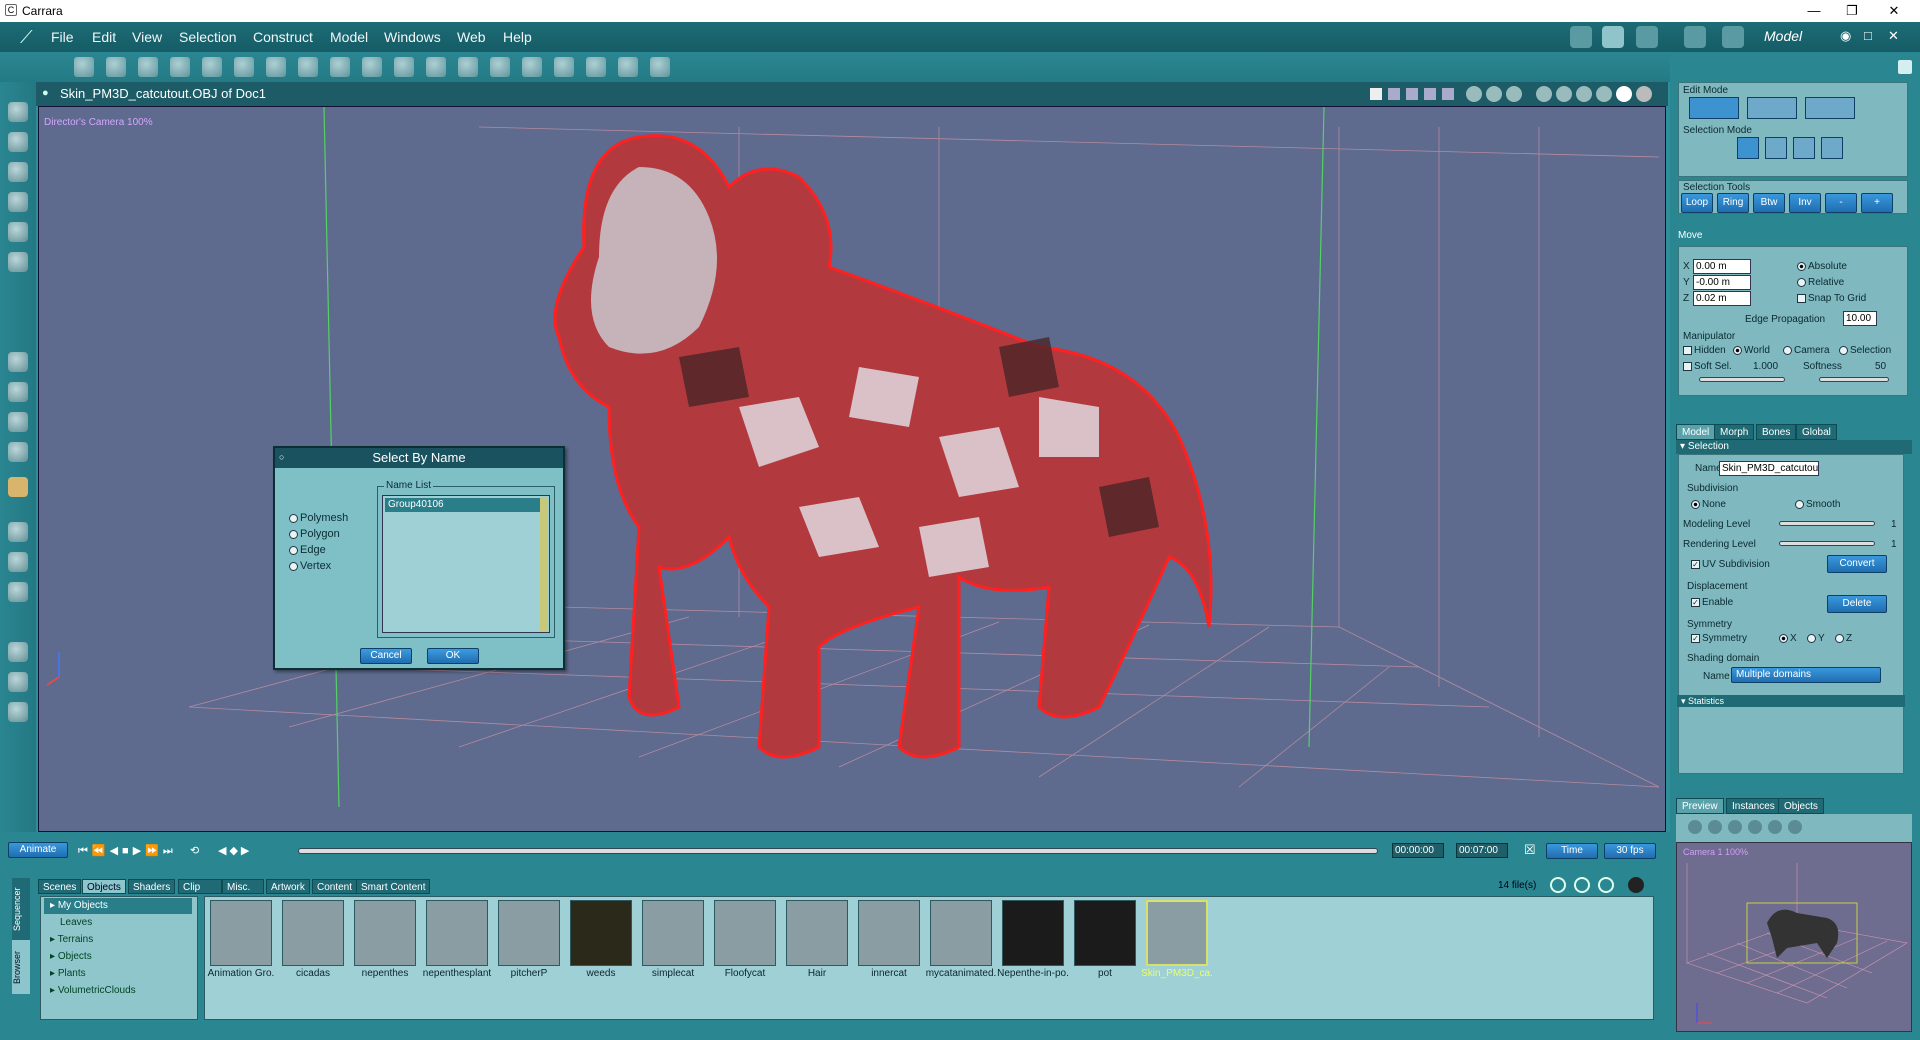  What do you see at coordinates (1105, 933) in the screenshot?
I see `thumb-pot` at bounding box center [1105, 933].